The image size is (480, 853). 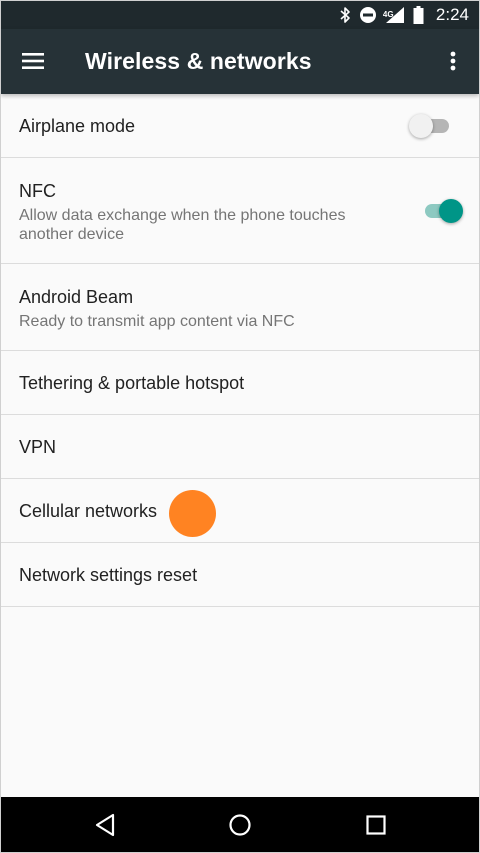 What do you see at coordinates (108, 575) in the screenshot?
I see `setting-title: Network settings reset` at bounding box center [108, 575].